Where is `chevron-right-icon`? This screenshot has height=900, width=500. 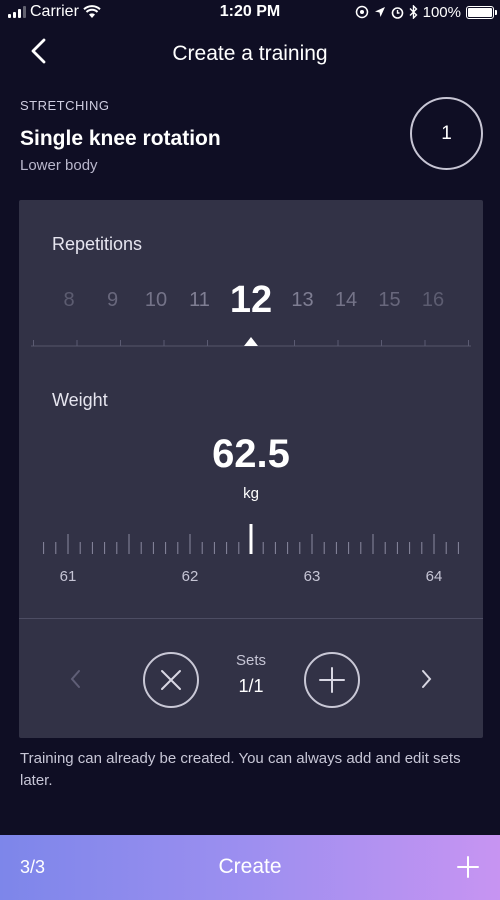 chevron-right-icon is located at coordinates (427, 679).